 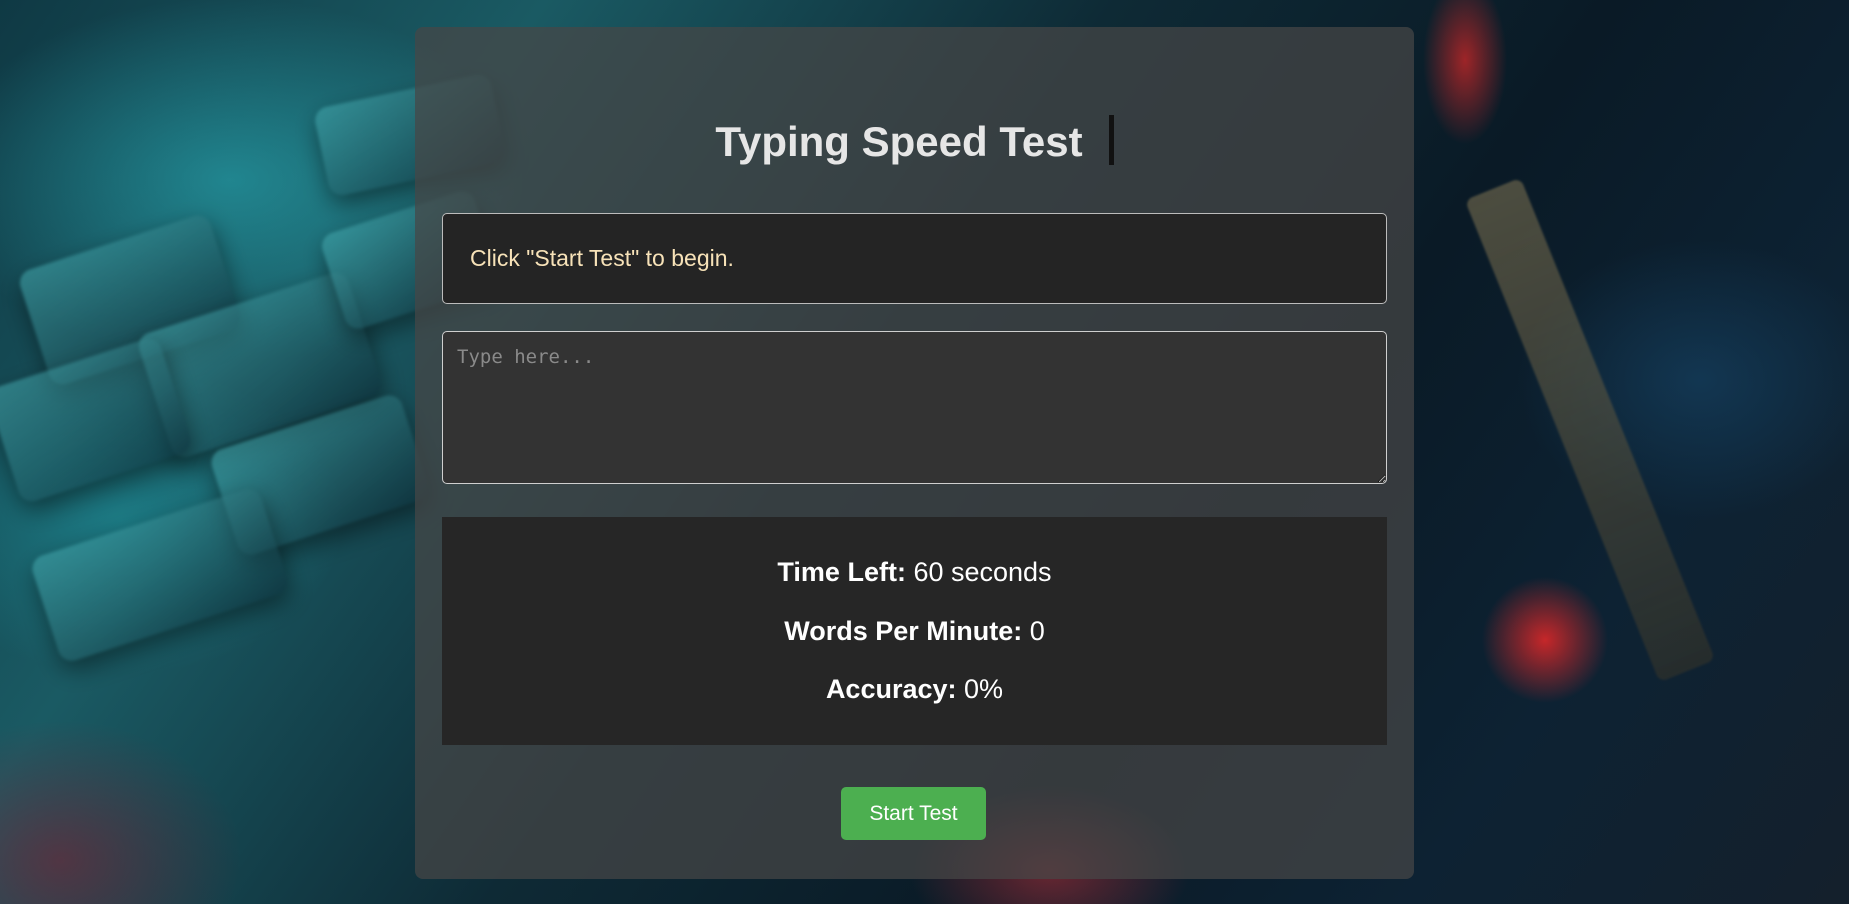 What do you see at coordinates (1037, 631) in the screenshot?
I see `wpm-value: 0` at bounding box center [1037, 631].